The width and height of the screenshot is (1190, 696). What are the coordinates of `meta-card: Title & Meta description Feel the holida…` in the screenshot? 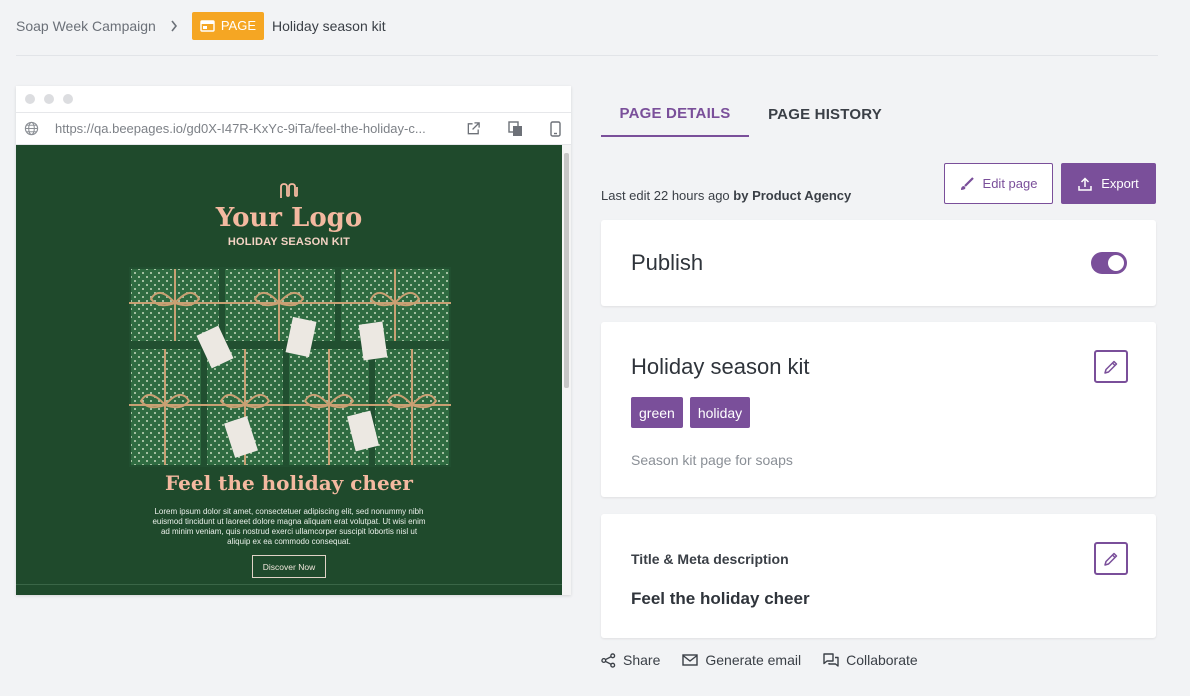 It's located at (878, 576).